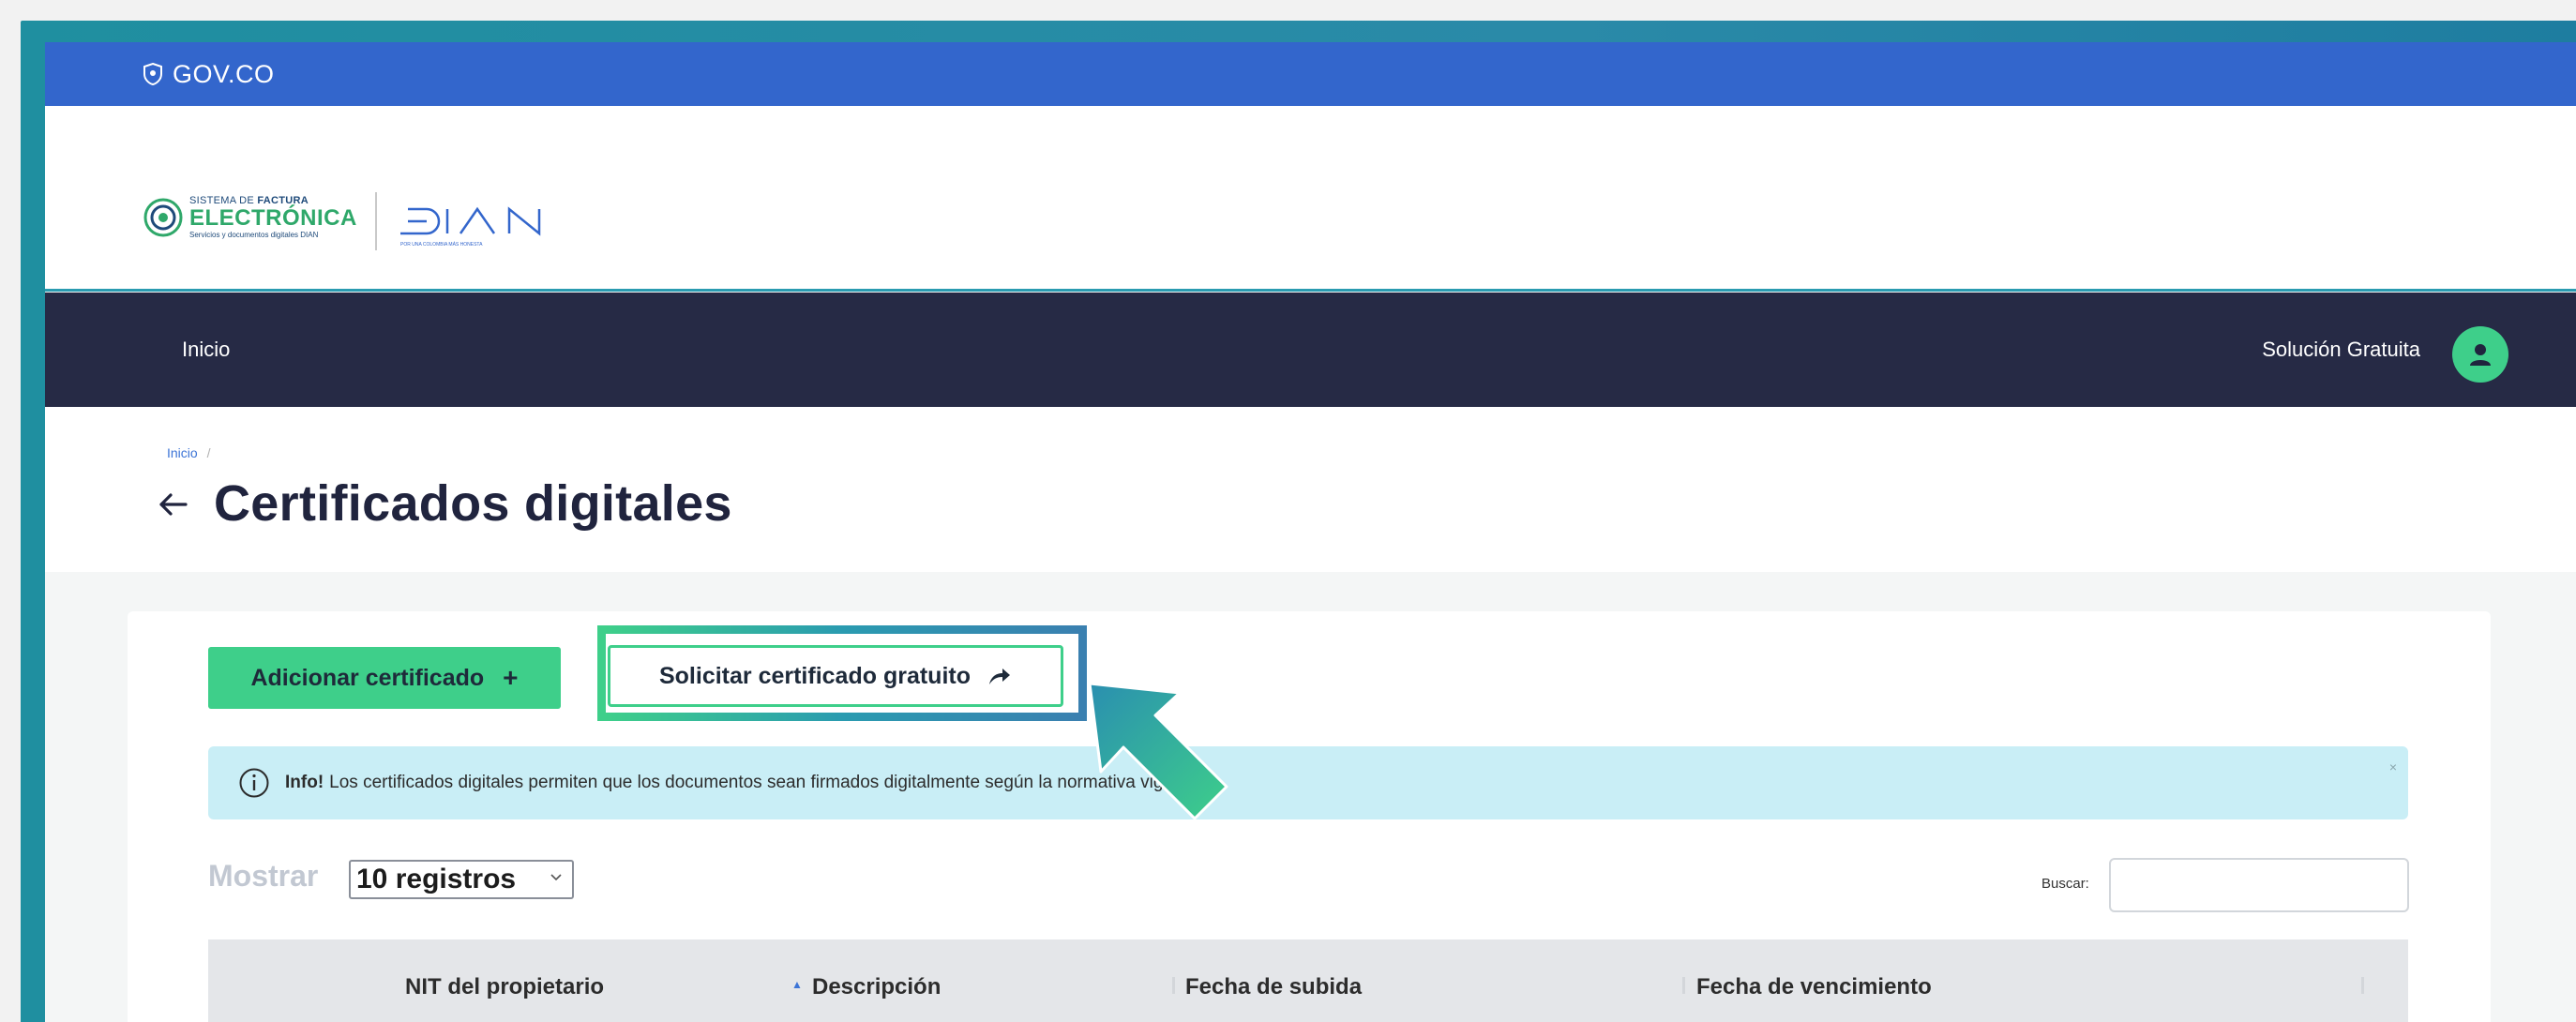 This screenshot has width=2576, height=1022. Describe the element at coordinates (376, 221) in the screenshot. I see `logo-divider` at that location.